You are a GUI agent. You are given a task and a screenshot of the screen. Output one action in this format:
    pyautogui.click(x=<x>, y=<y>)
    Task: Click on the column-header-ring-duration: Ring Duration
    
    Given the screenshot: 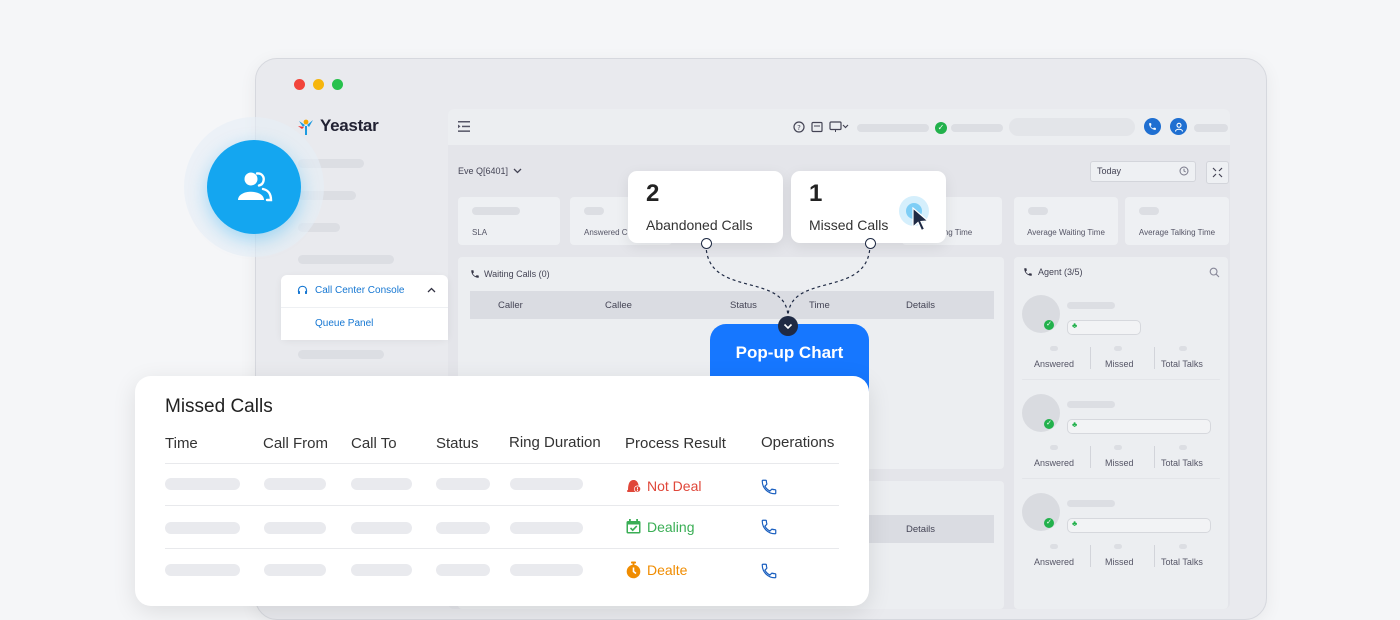 What is the action you would take?
    pyautogui.click(x=555, y=442)
    